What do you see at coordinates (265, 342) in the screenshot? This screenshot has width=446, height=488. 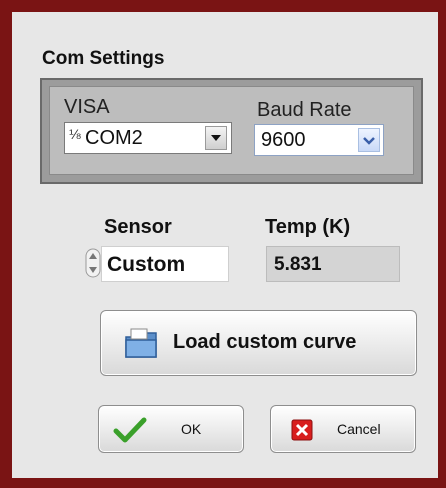 I see `load-custom-curve-label: Load custom curve` at bounding box center [265, 342].